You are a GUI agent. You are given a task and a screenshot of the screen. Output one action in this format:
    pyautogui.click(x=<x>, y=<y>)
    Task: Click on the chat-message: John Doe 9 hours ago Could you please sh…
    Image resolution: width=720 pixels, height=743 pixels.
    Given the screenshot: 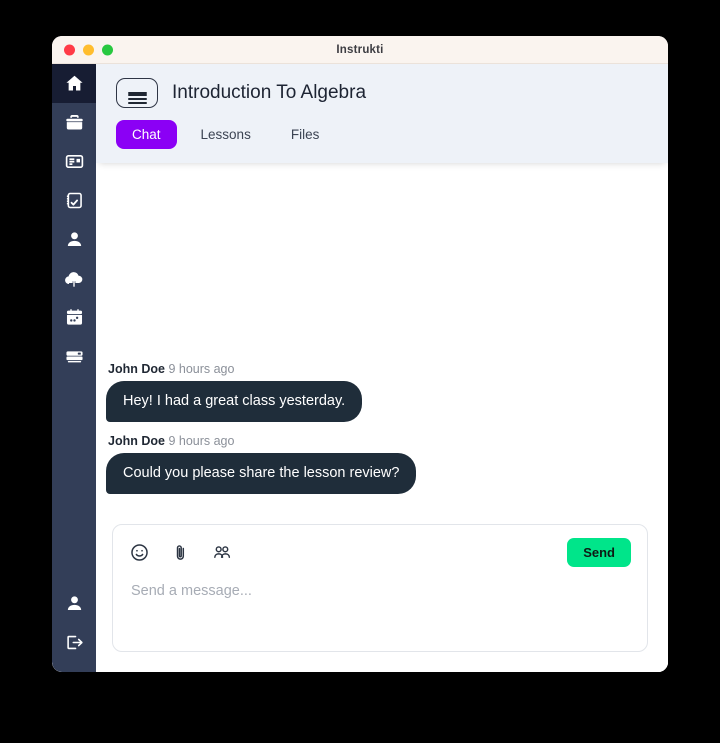 What is the action you would take?
    pyautogui.click(x=373, y=464)
    